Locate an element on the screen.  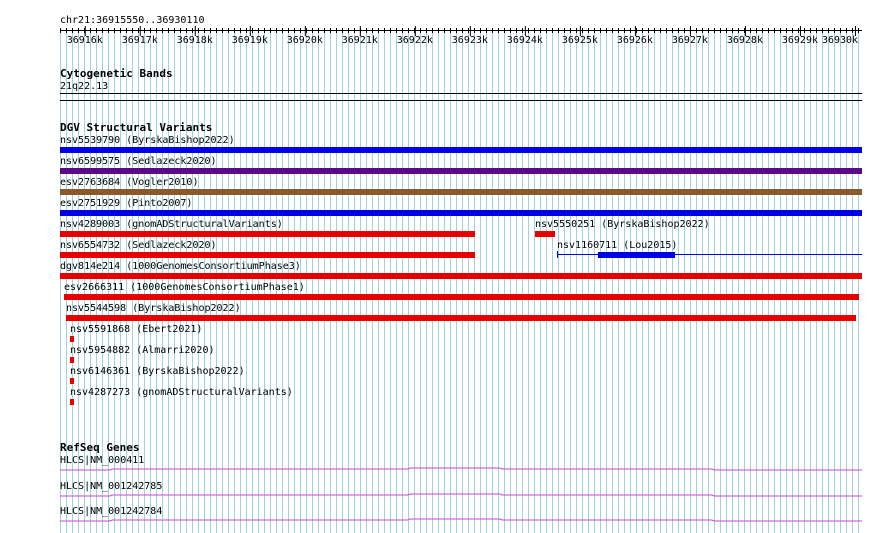
ruler-tick-label: 36922k is located at coordinates (414, 40).